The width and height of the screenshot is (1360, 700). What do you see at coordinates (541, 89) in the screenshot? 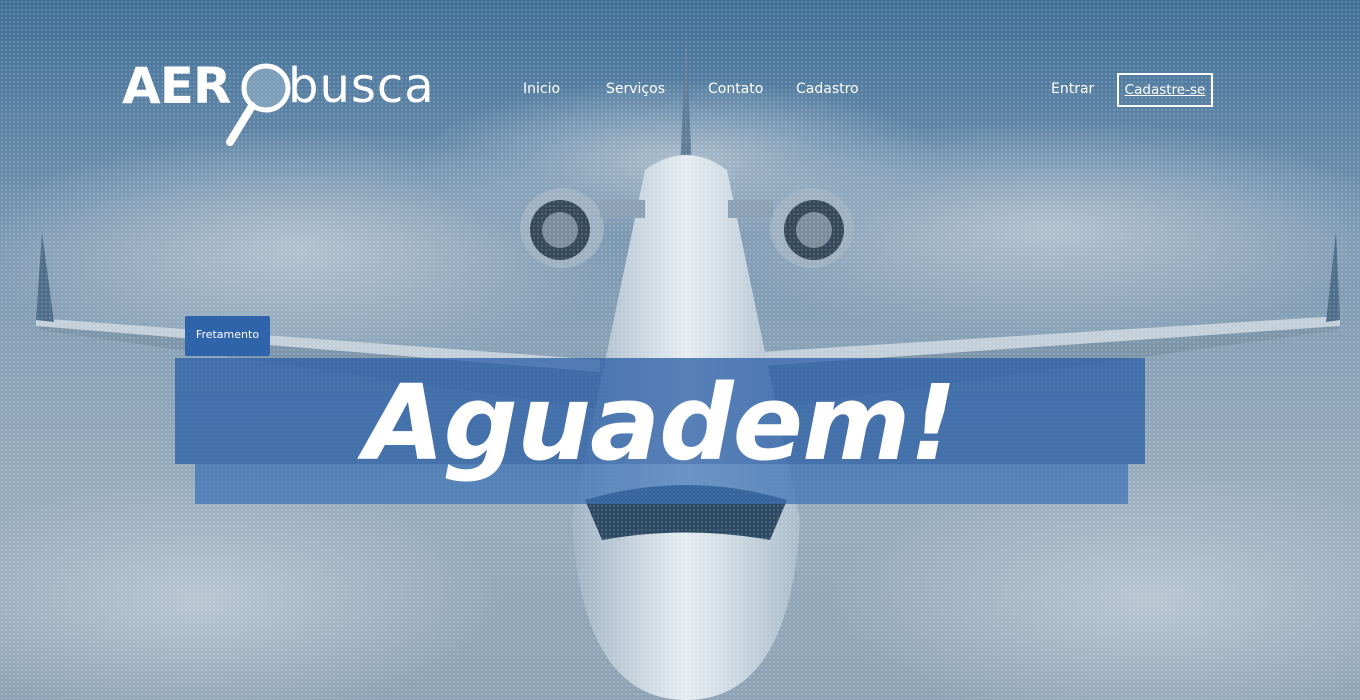
I see `nav-link-inicio: Inicio` at bounding box center [541, 89].